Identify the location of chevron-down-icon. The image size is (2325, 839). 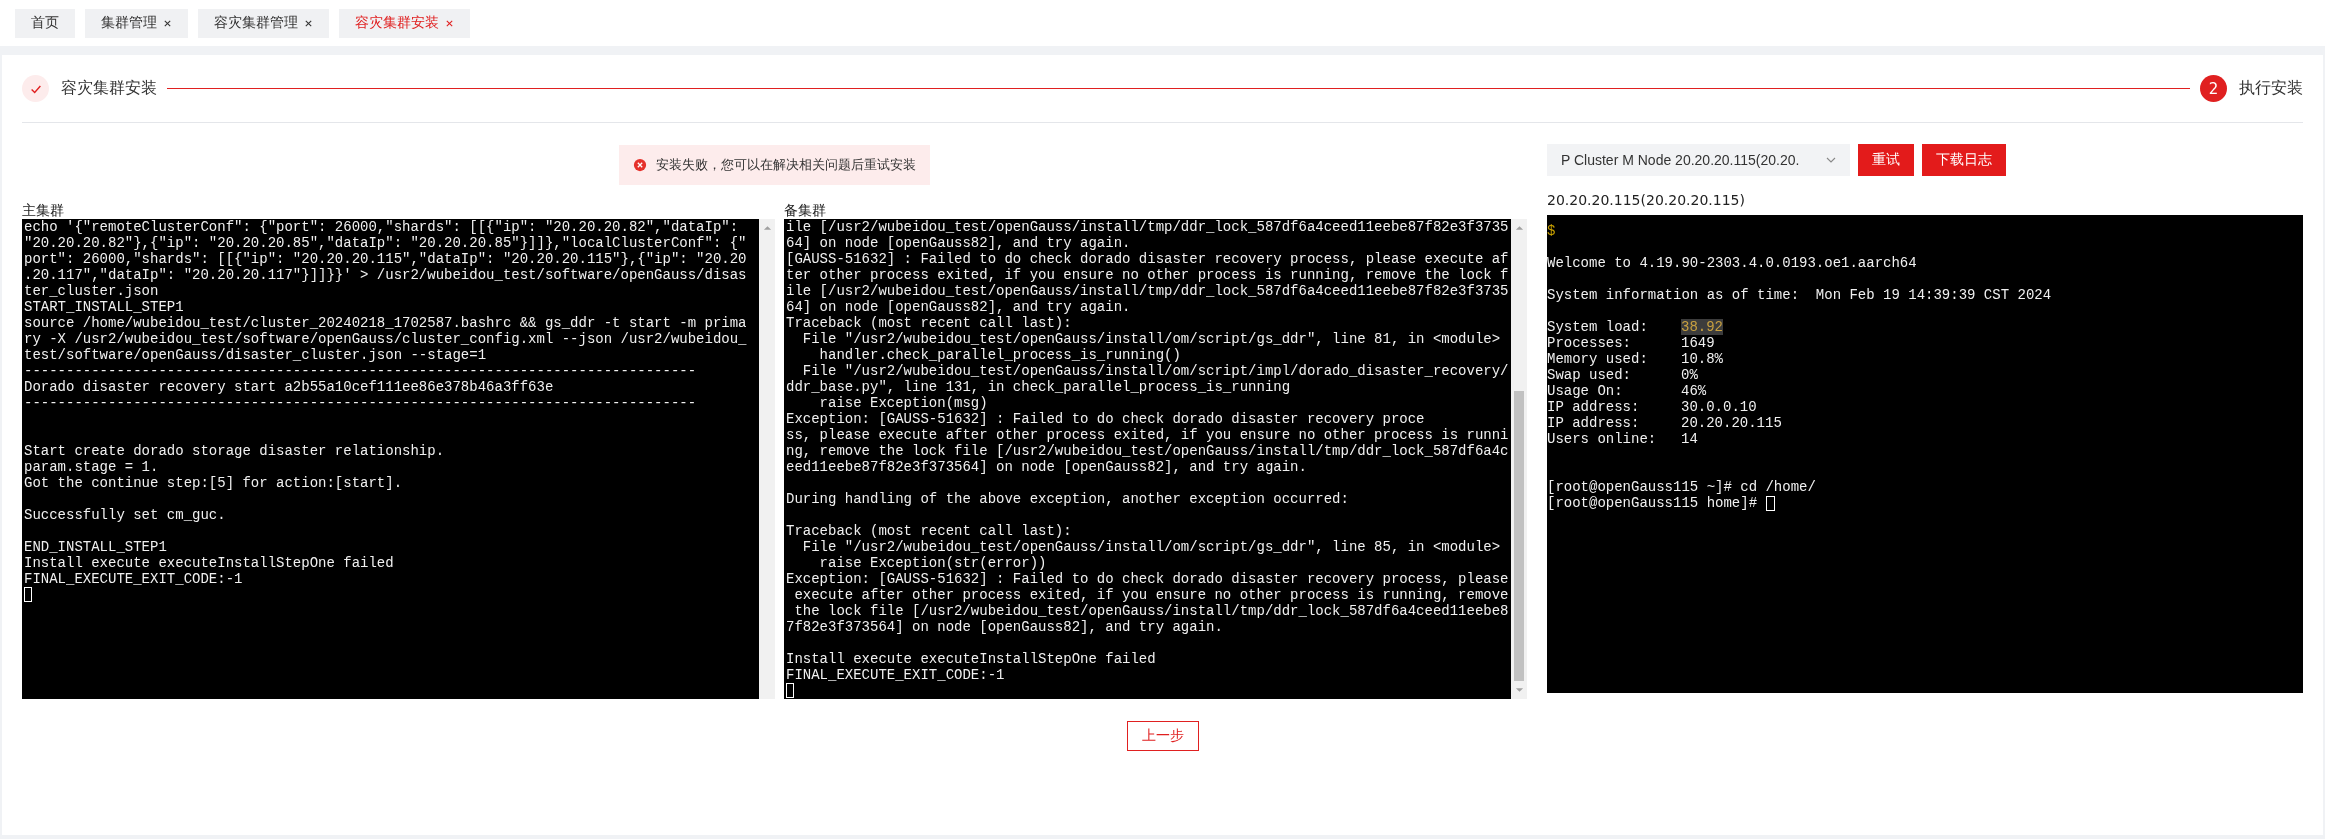
(1831, 160).